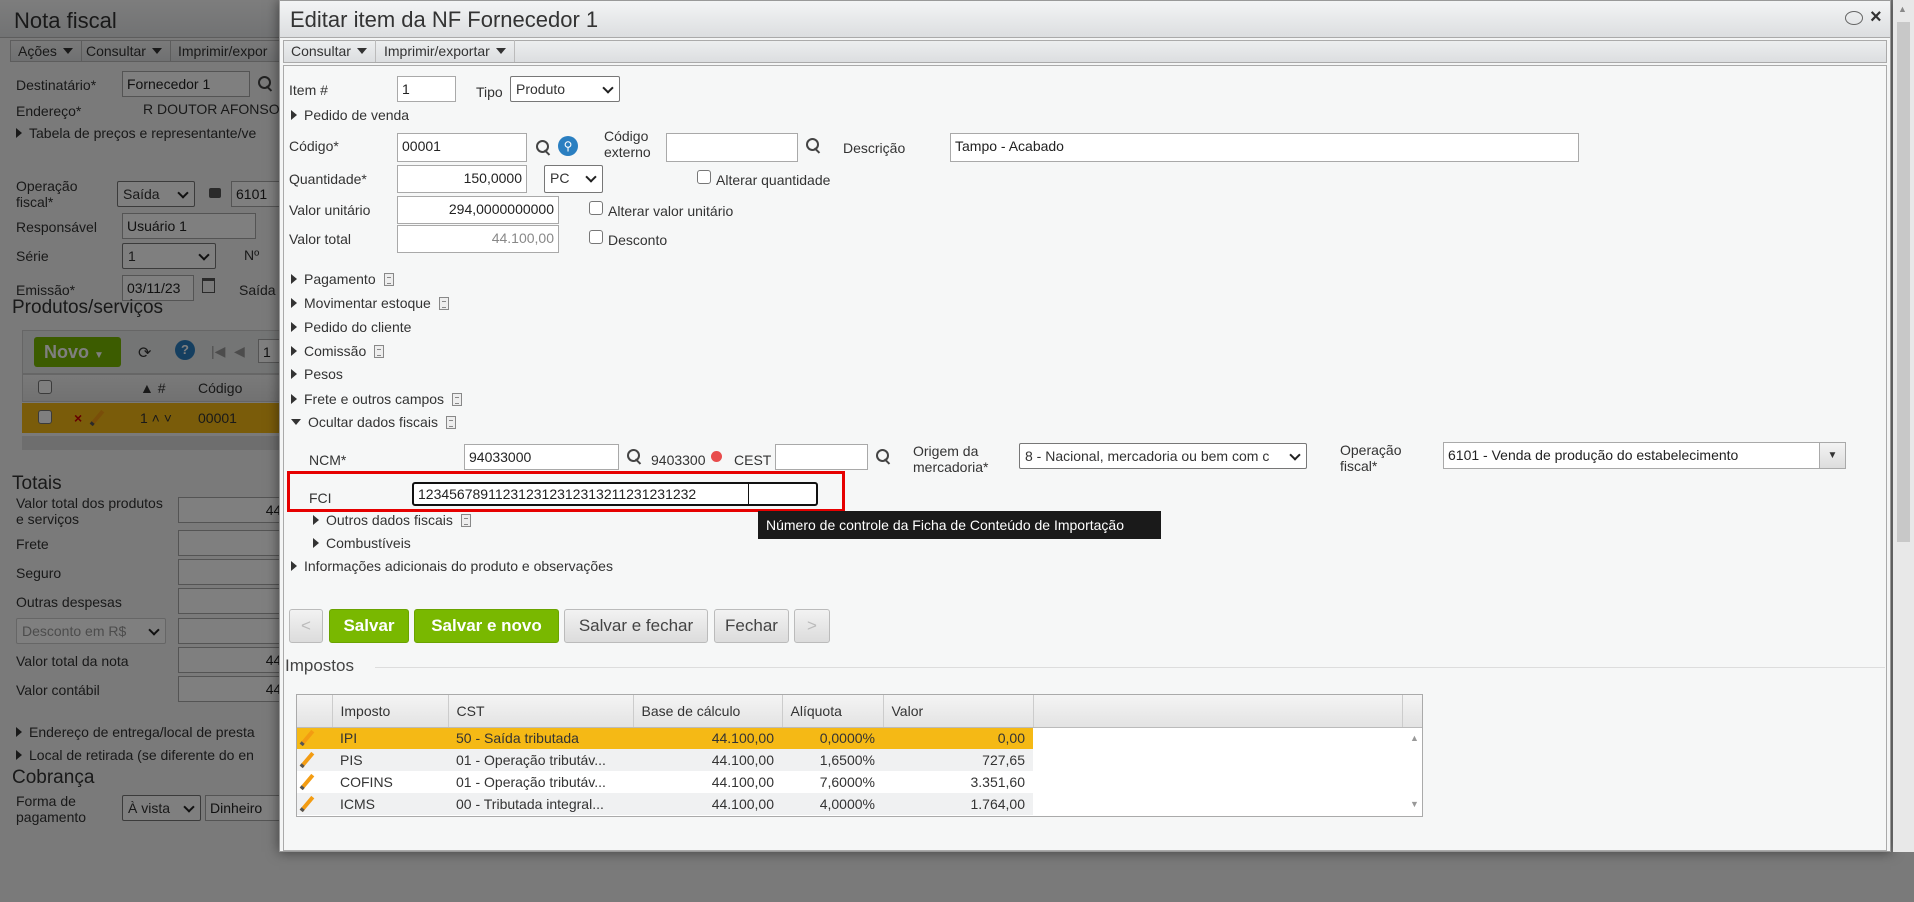  I want to click on ncm-hint: 9403300, so click(678, 460).